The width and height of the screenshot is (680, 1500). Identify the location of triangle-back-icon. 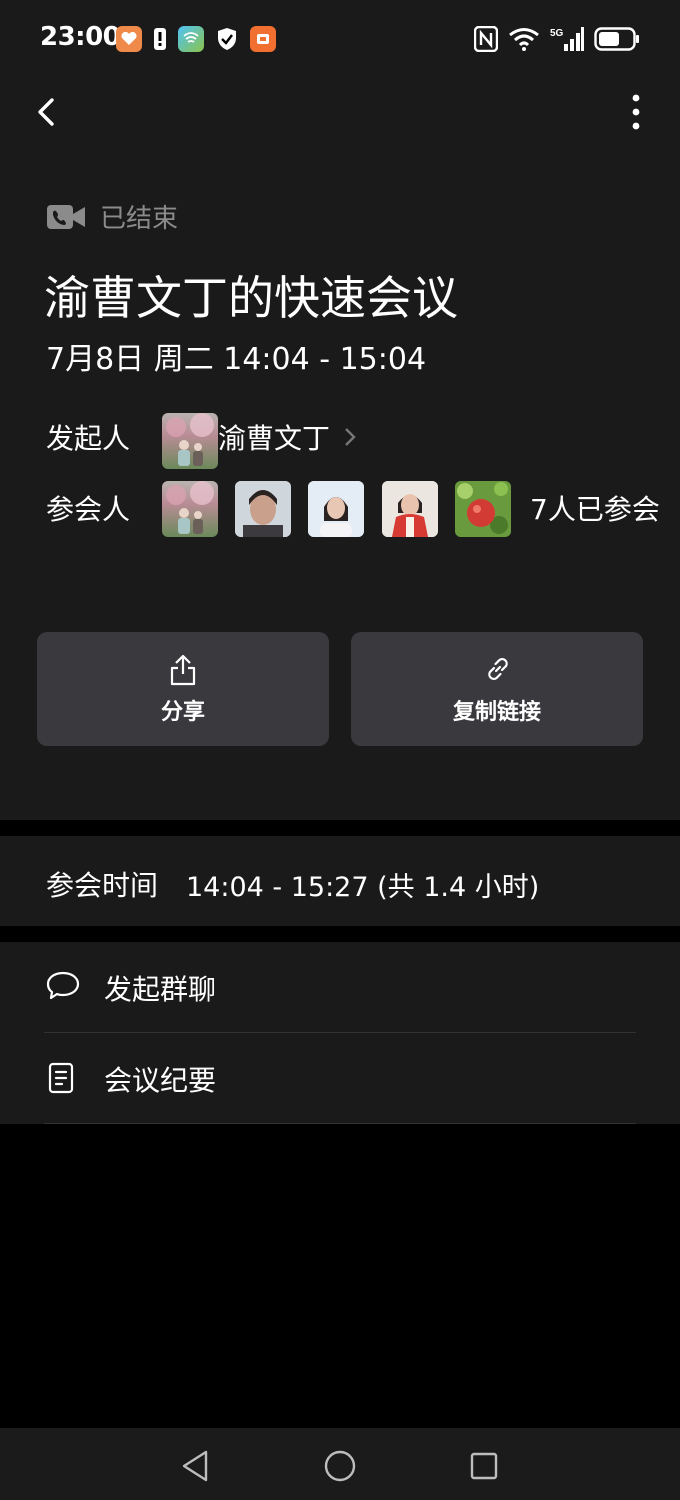
(195, 1466).